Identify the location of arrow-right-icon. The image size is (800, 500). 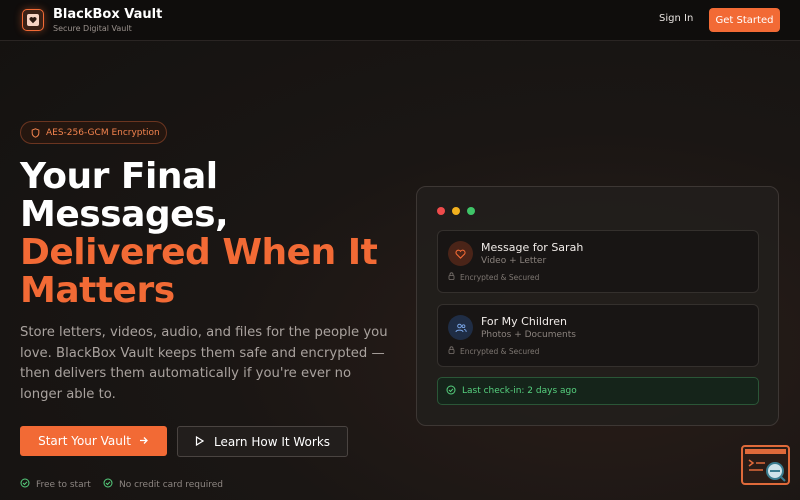
(144, 441).